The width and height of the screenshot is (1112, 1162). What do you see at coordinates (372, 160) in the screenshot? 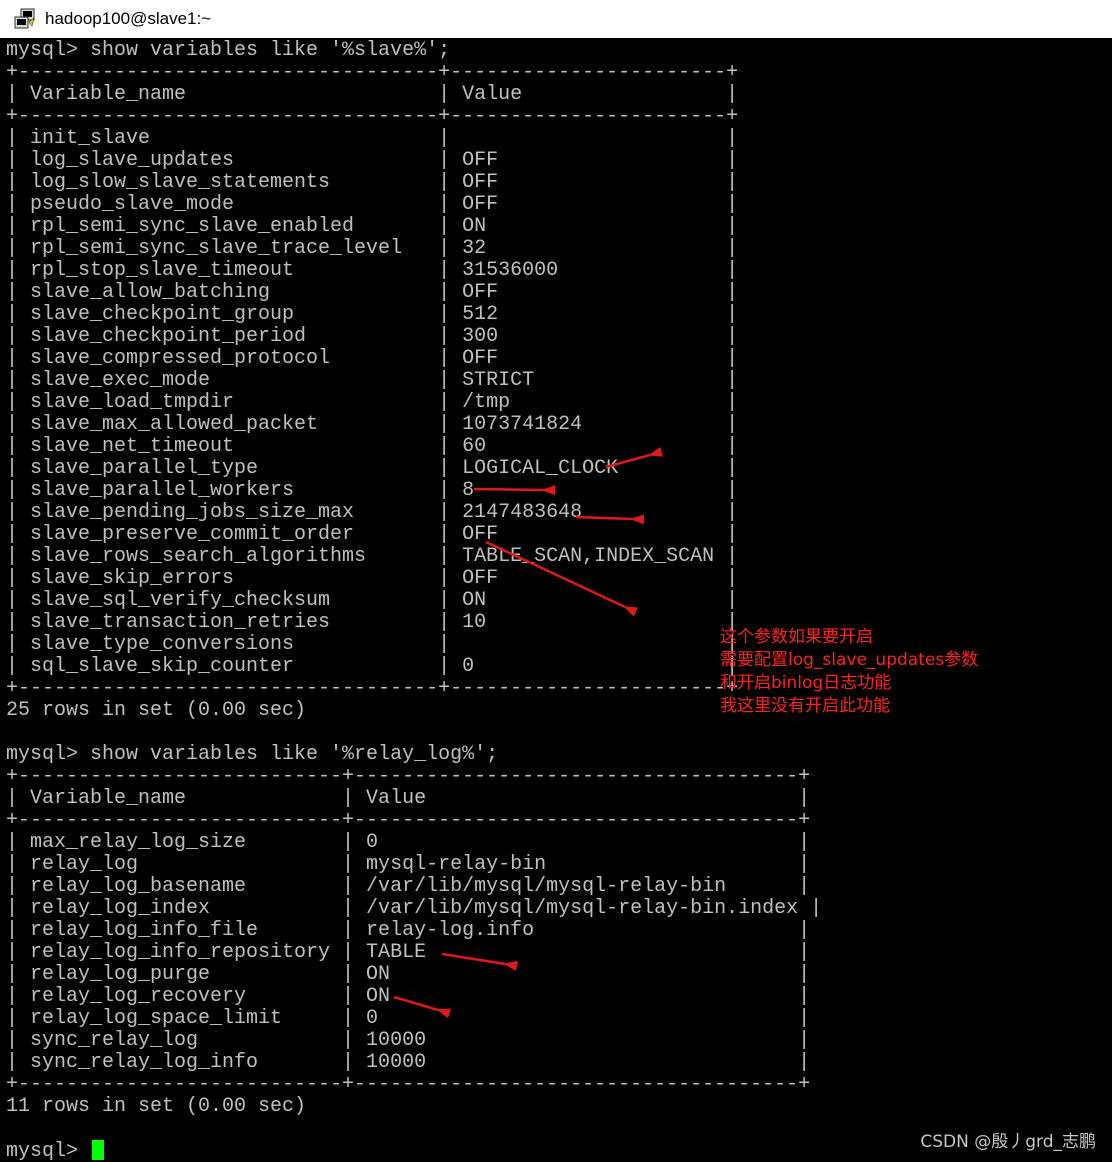
I see `terminal-line: | log_slave_updates | OFF |` at bounding box center [372, 160].